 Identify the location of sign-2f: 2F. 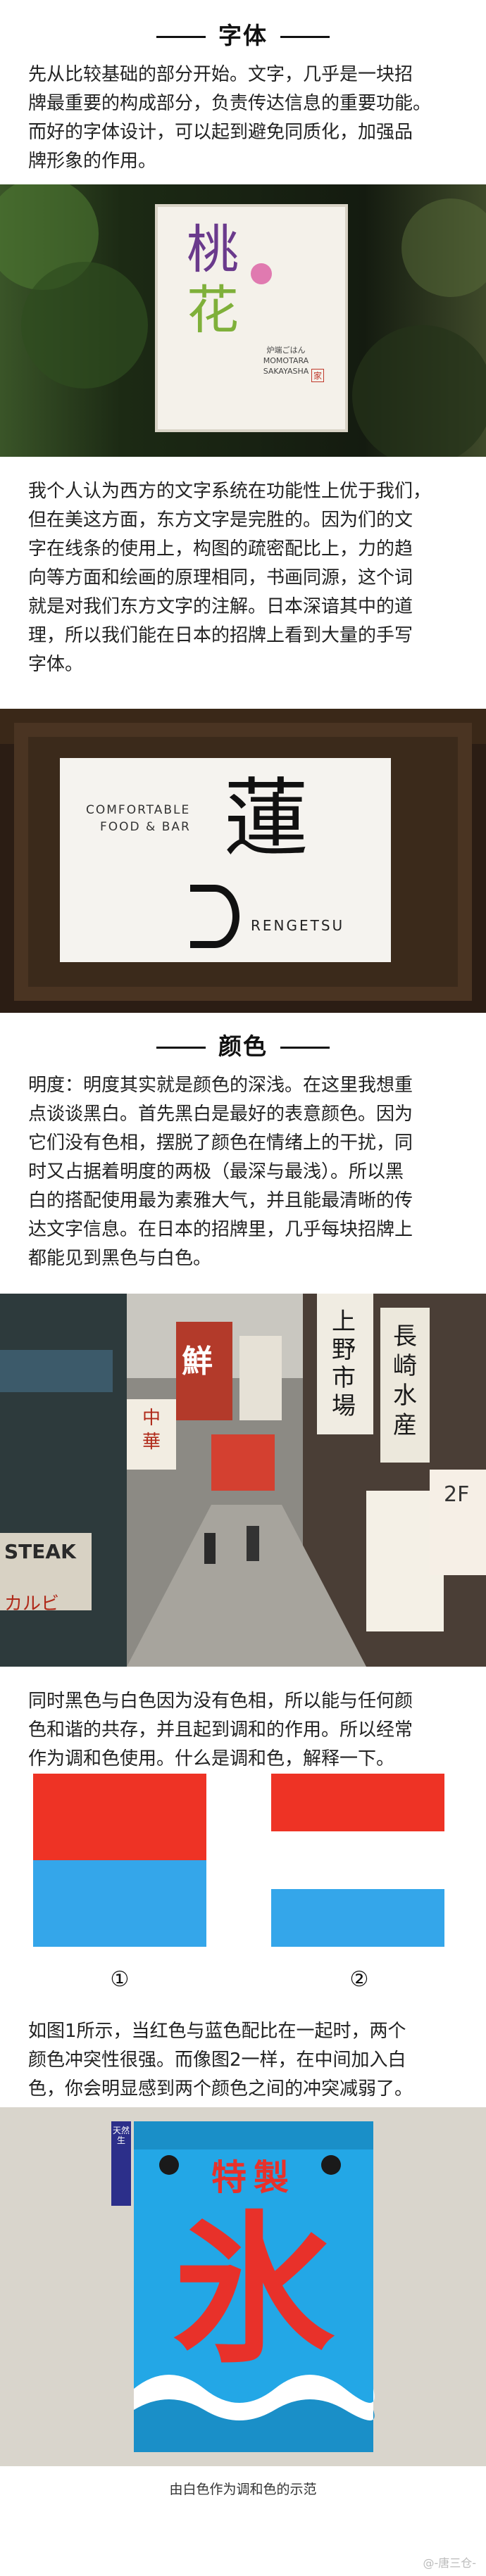
(457, 1494).